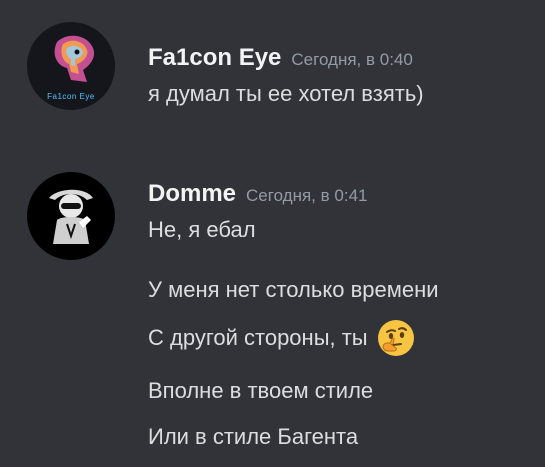  Describe the element at coordinates (396, 338) in the screenshot. I see `thinking-face-icon` at that location.